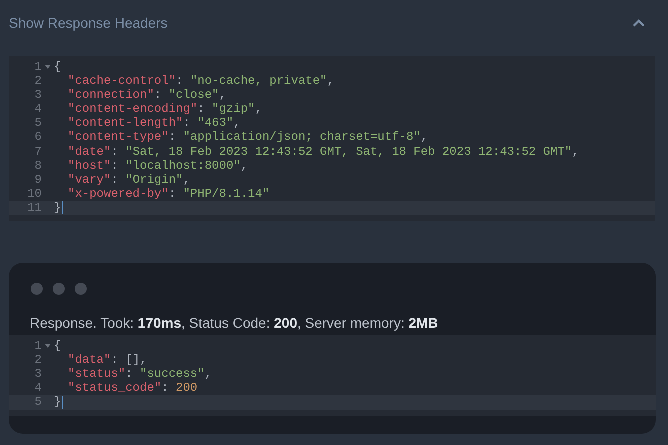  What do you see at coordinates (194, 95) in the screenshot?
I see `json-string: "close"` at bounding box center [194, 95].